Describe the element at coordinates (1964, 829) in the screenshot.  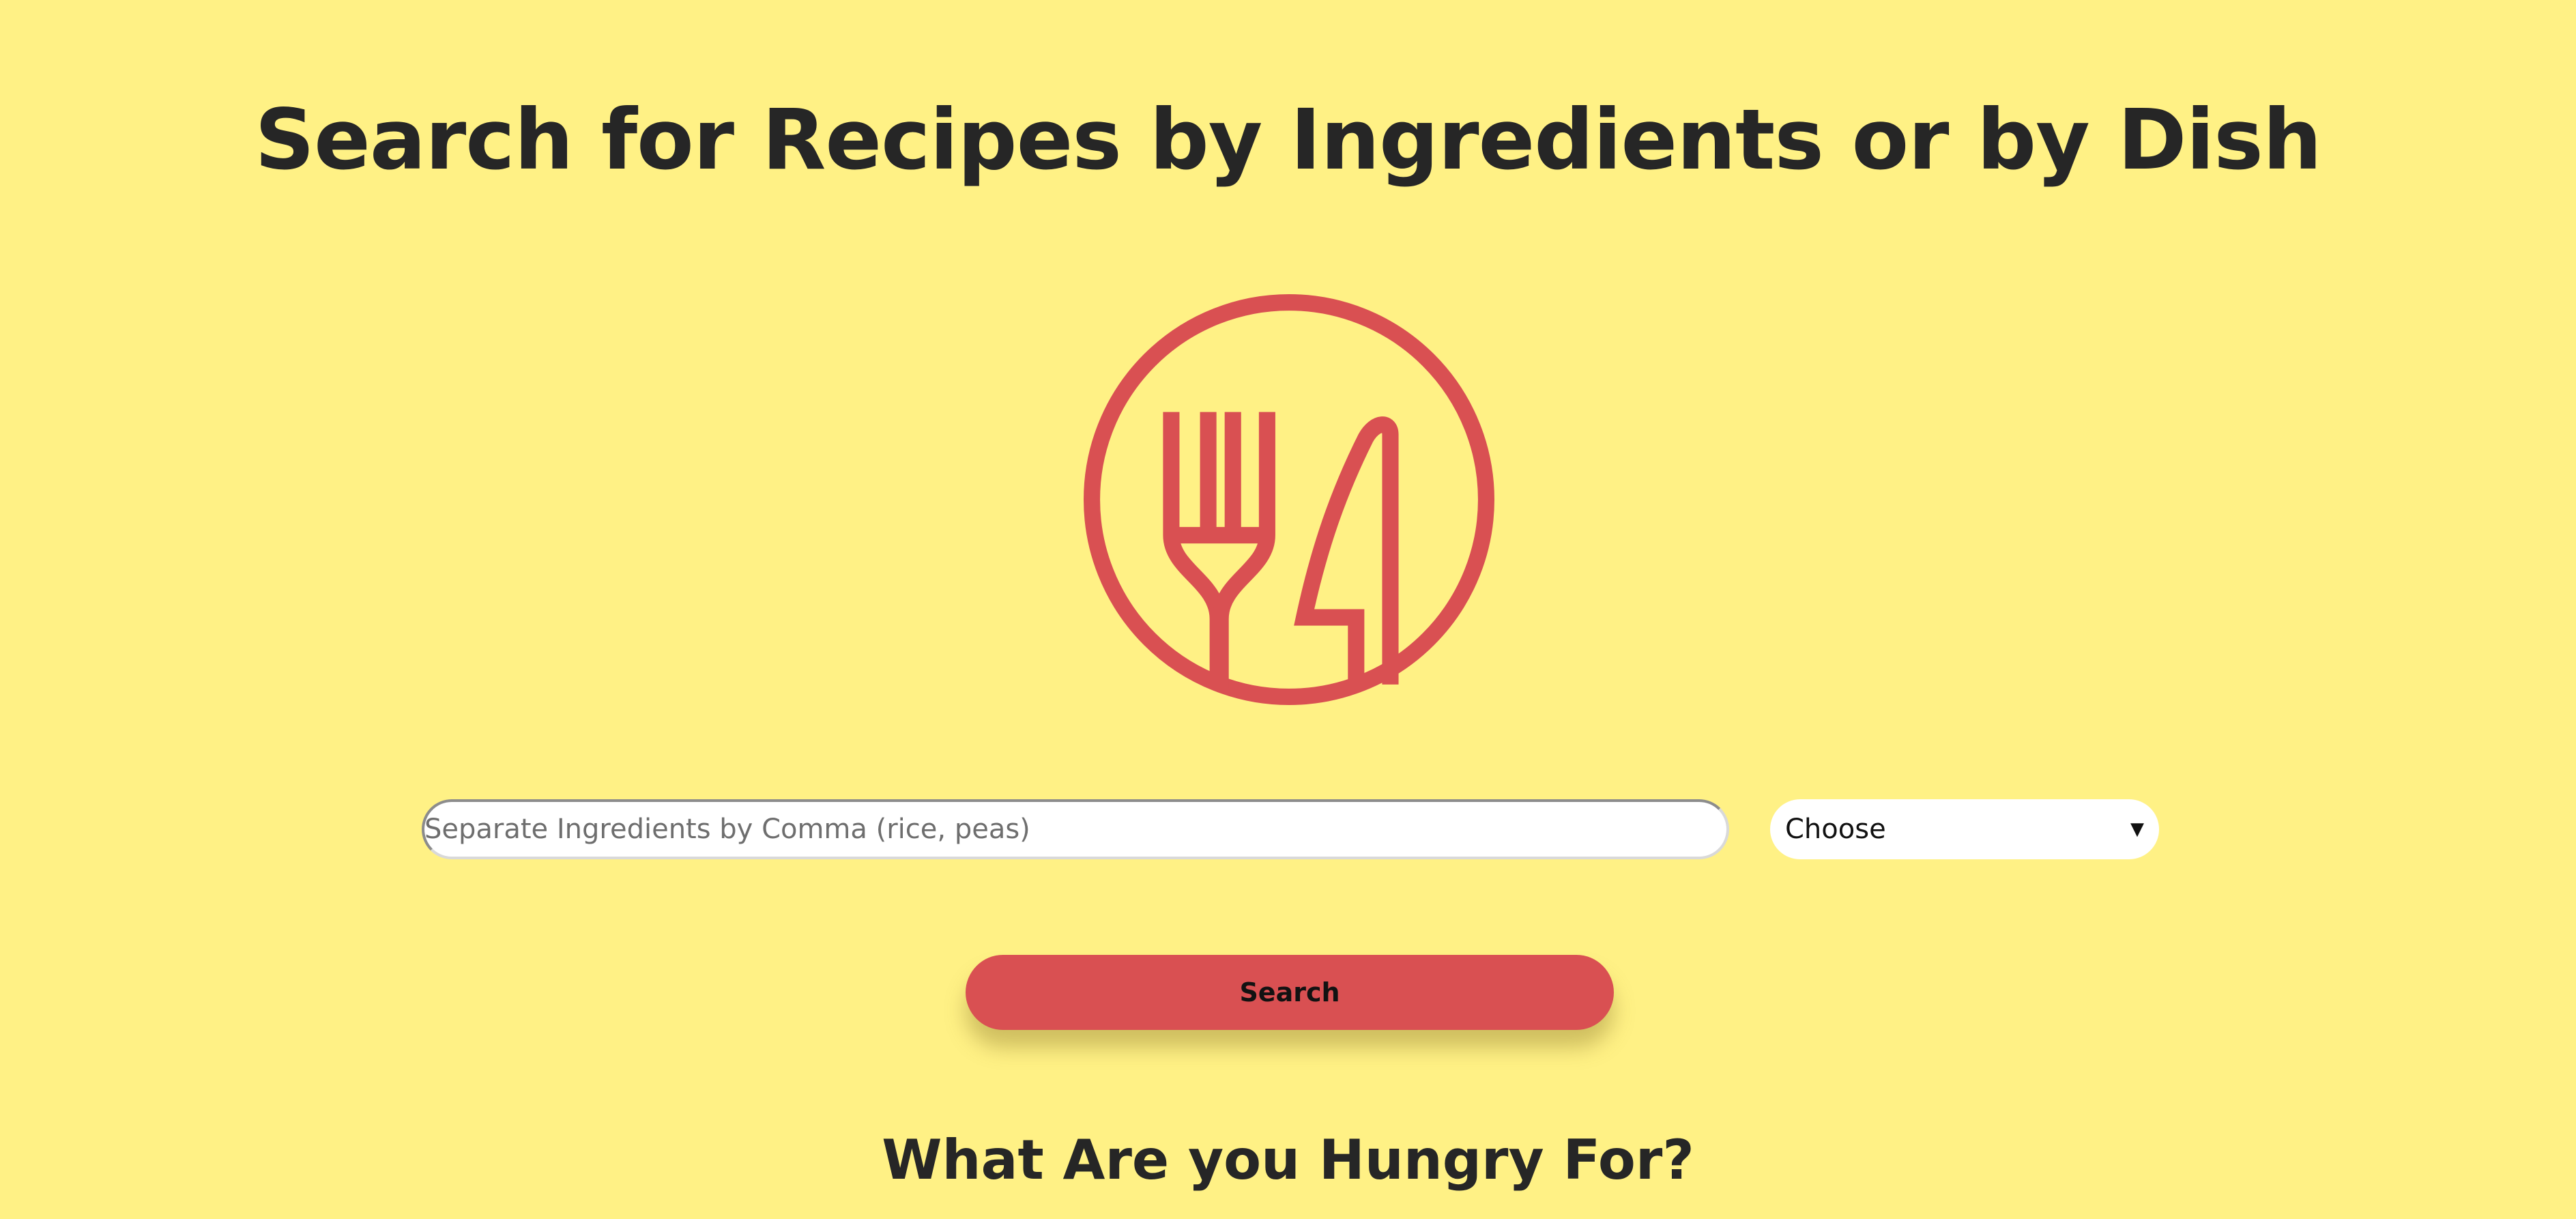
I see `dish-select: Choose ▼` at that location.